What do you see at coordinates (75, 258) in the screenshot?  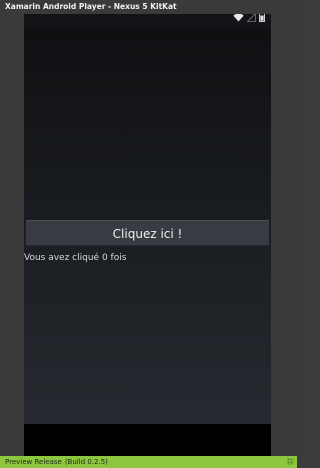 I see `click-count-label: Vous avez cliqué 0 fois` at bounding box center [75, 258].